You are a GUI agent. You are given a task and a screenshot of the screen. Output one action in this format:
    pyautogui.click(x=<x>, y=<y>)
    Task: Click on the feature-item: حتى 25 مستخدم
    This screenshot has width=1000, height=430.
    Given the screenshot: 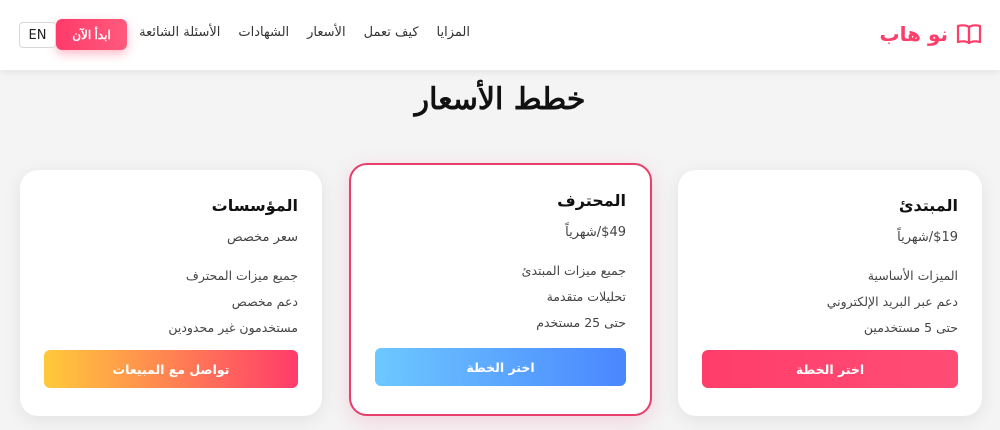 What is the action you would take?
    pyautogui.click(x=581, y=322)
    